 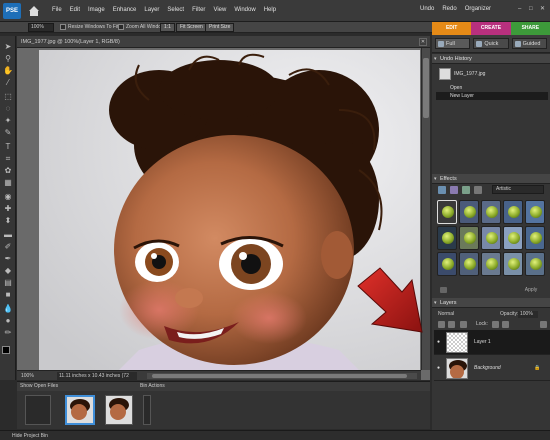 What do you see at coordinates (543, 9) in the screenshot?
I see `close-icon: ✕` at bounding box center [543, 9].